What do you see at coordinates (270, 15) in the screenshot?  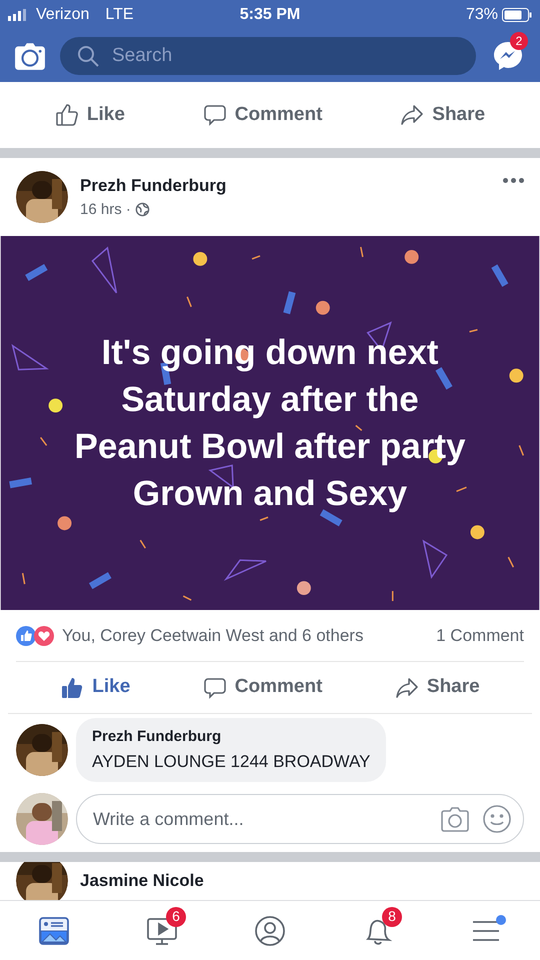 I see `clock: 5:35 PM` at bounding box center [270, 15].